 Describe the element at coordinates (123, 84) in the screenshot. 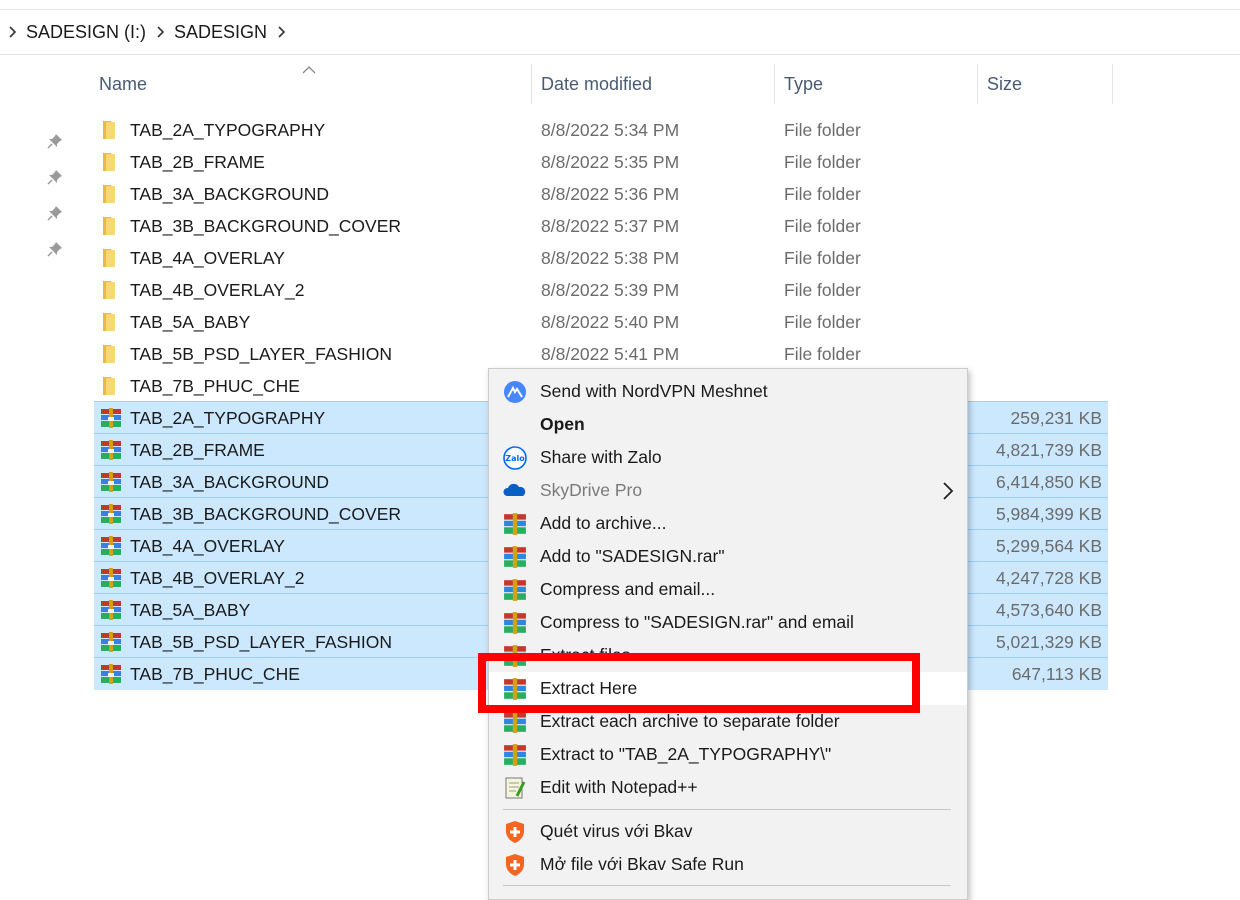

I see `column-header-name: Name` at that location.